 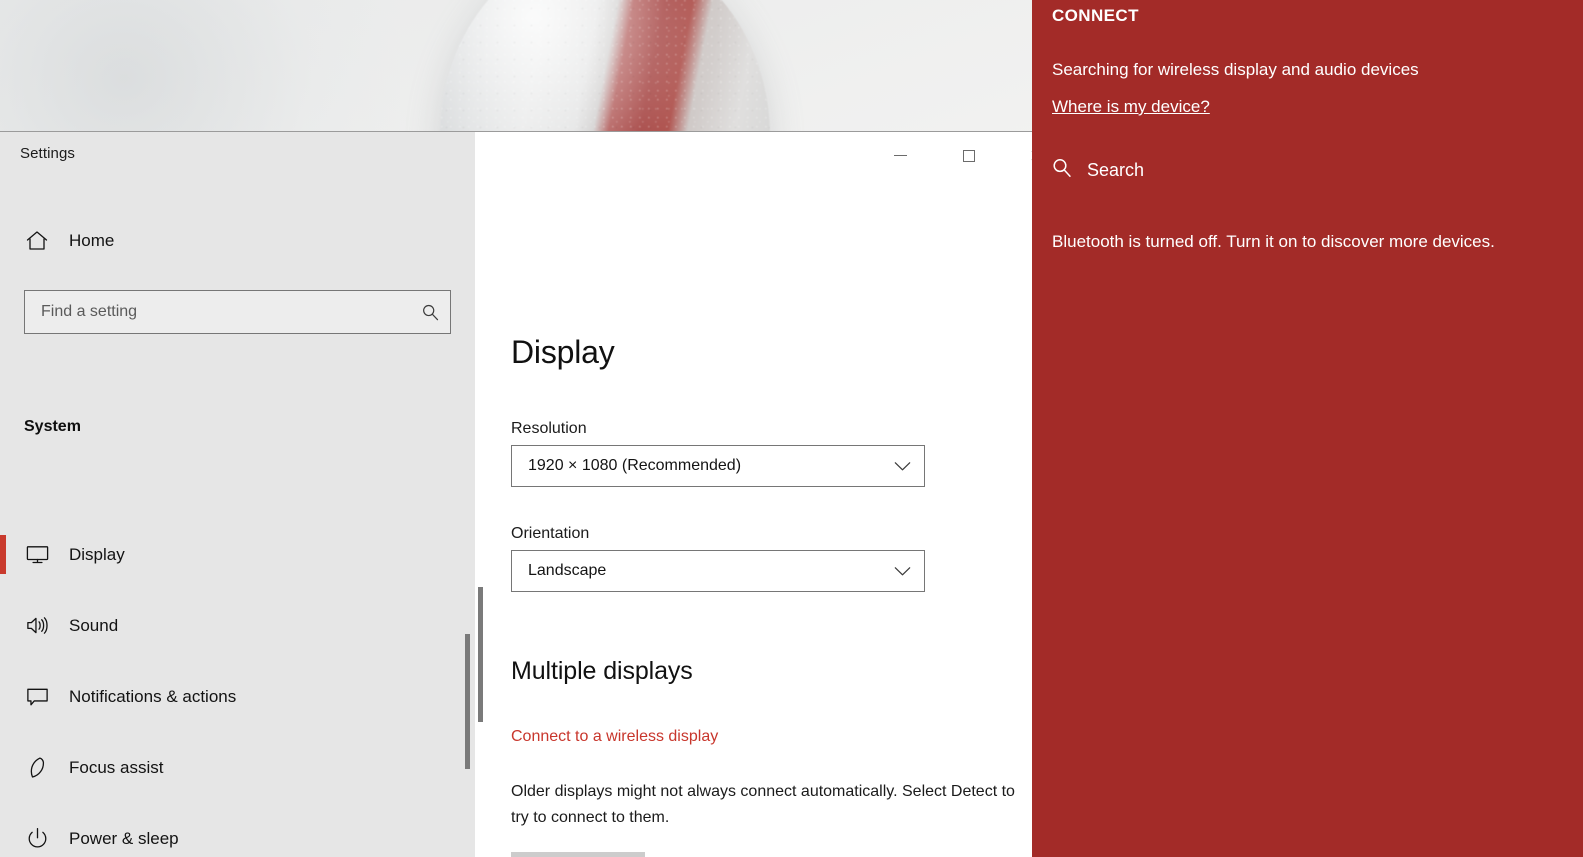 I want to click on maximize-icon, so click(x=969, y=155).